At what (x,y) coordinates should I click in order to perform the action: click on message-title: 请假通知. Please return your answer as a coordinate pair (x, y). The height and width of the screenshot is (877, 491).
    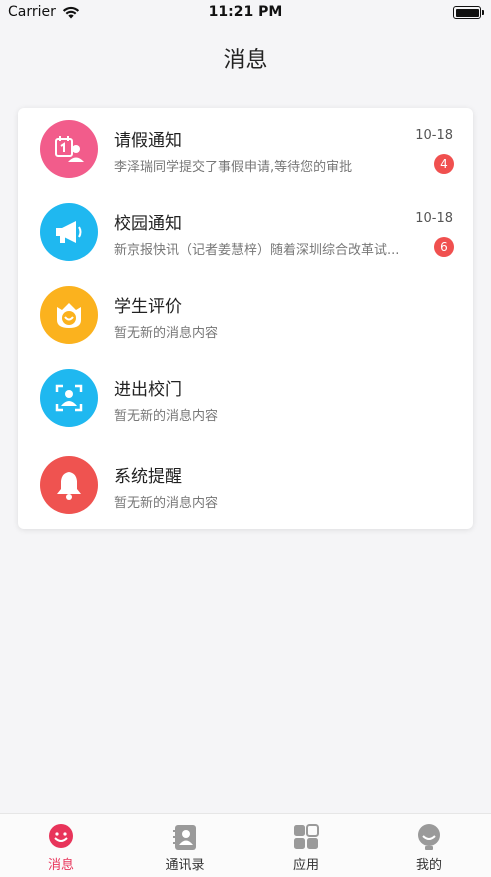
    Looking at the image, I should click on (148, 141).